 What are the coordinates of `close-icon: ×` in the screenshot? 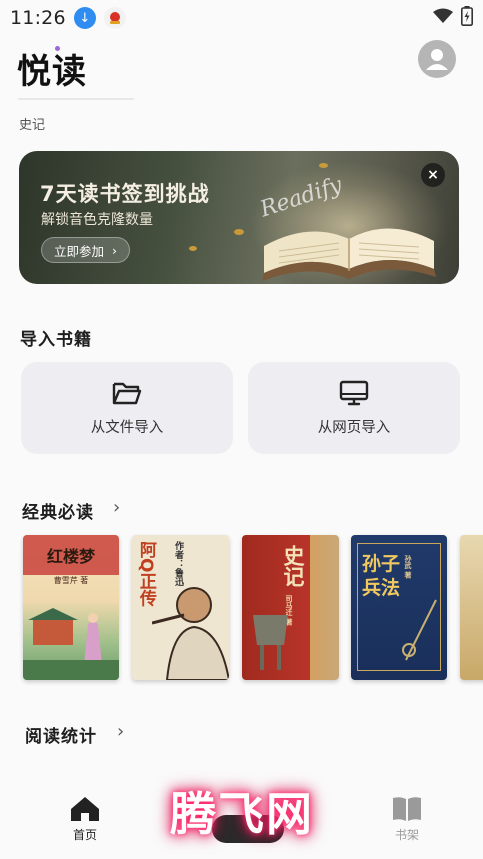 It's located at (433, 175).